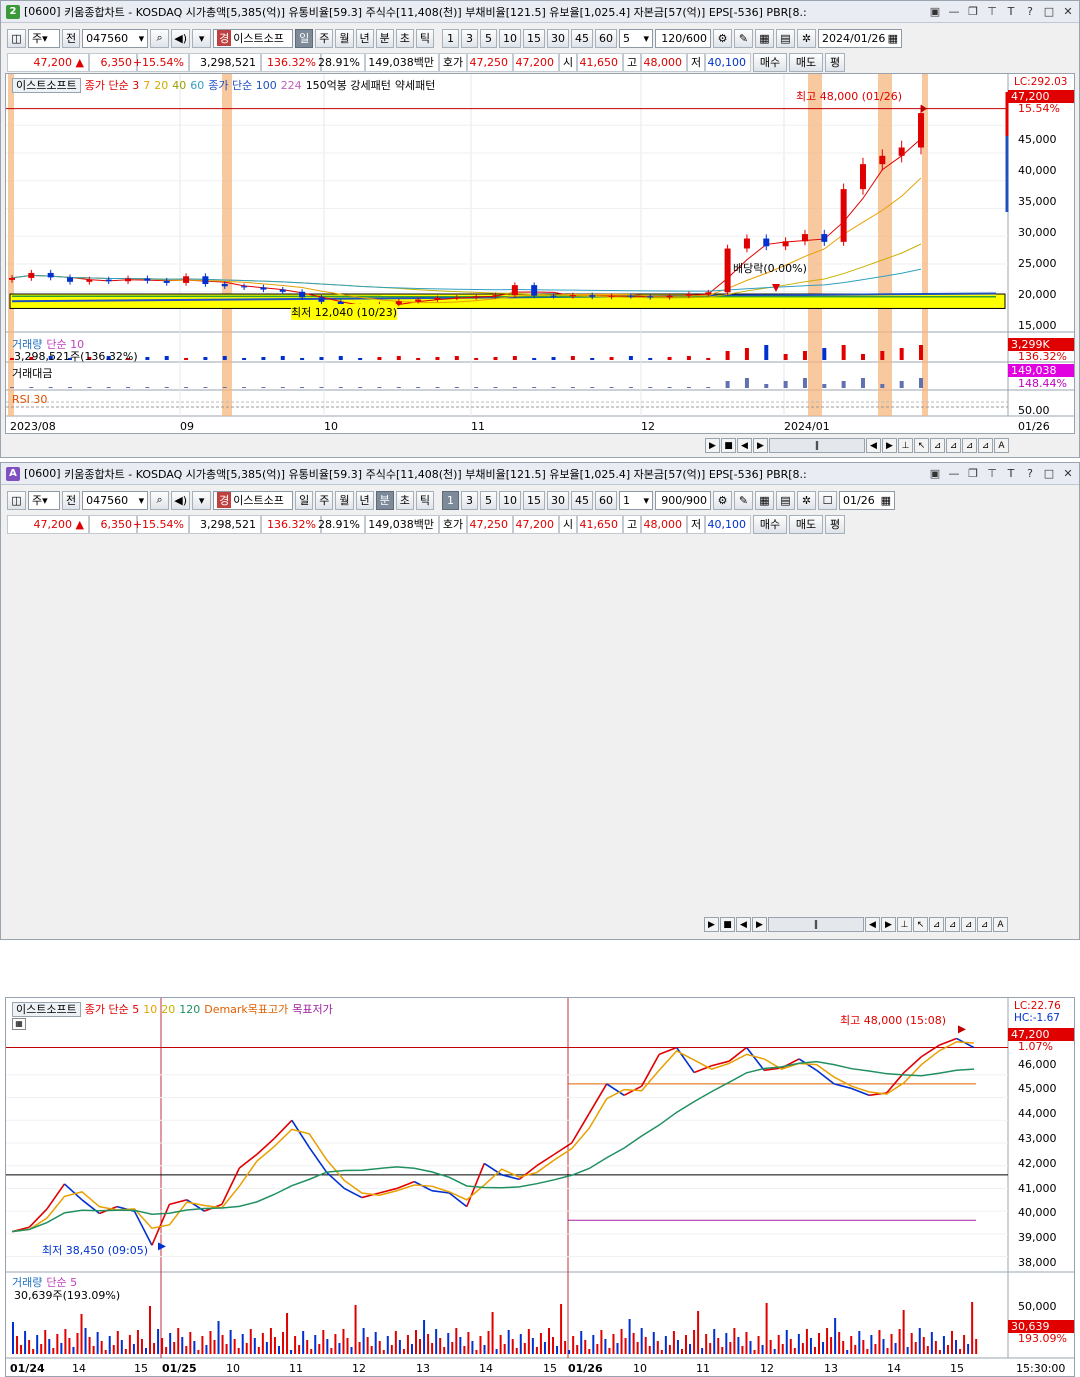 This screenshot has width=1080, height=1377. I want to click on amount-label: 거래대금, so click(32, 373).